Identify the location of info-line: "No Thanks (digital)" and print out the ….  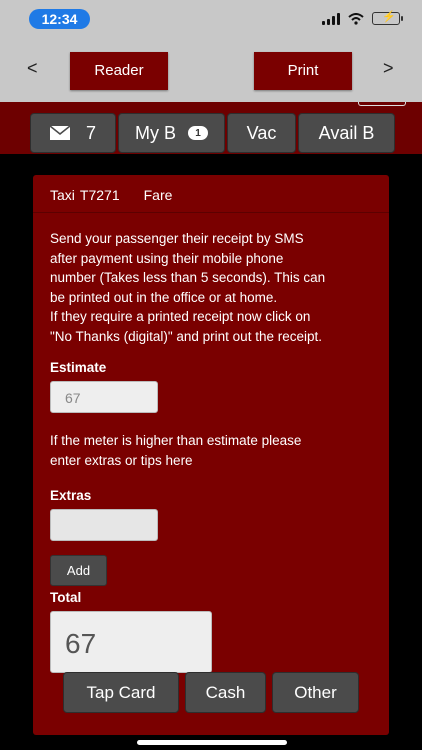
(186, 336).